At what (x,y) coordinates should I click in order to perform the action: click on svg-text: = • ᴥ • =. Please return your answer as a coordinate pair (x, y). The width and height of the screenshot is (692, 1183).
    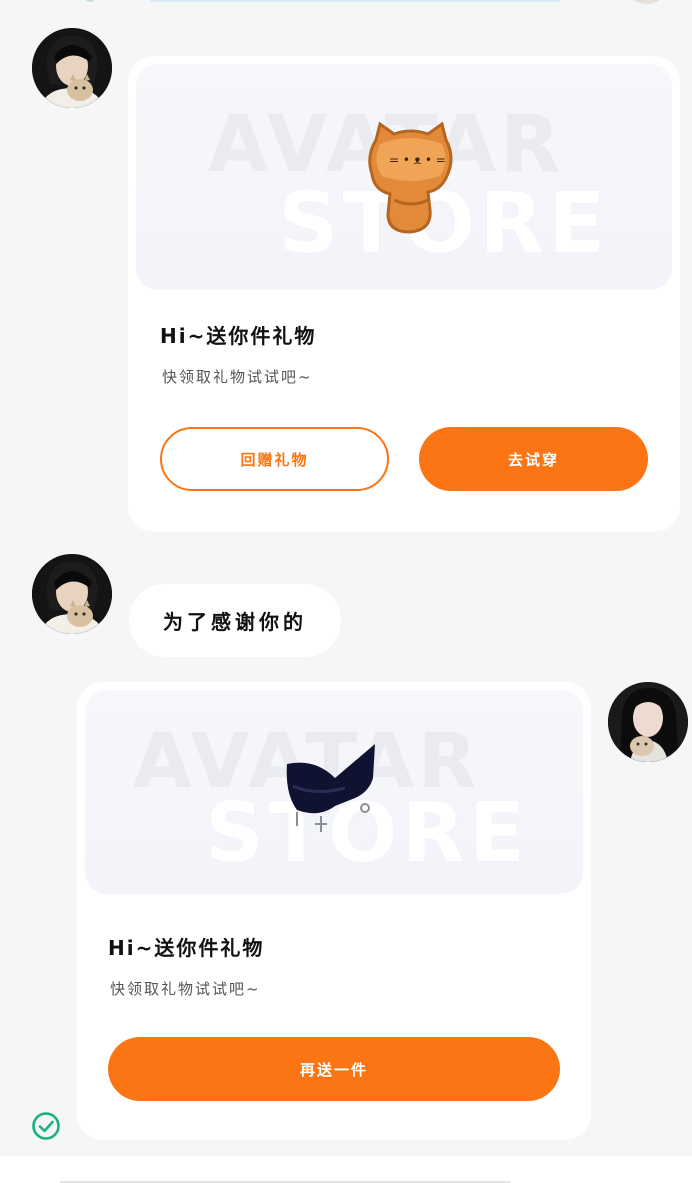
    Looking at the image, I should click on (417, 160).